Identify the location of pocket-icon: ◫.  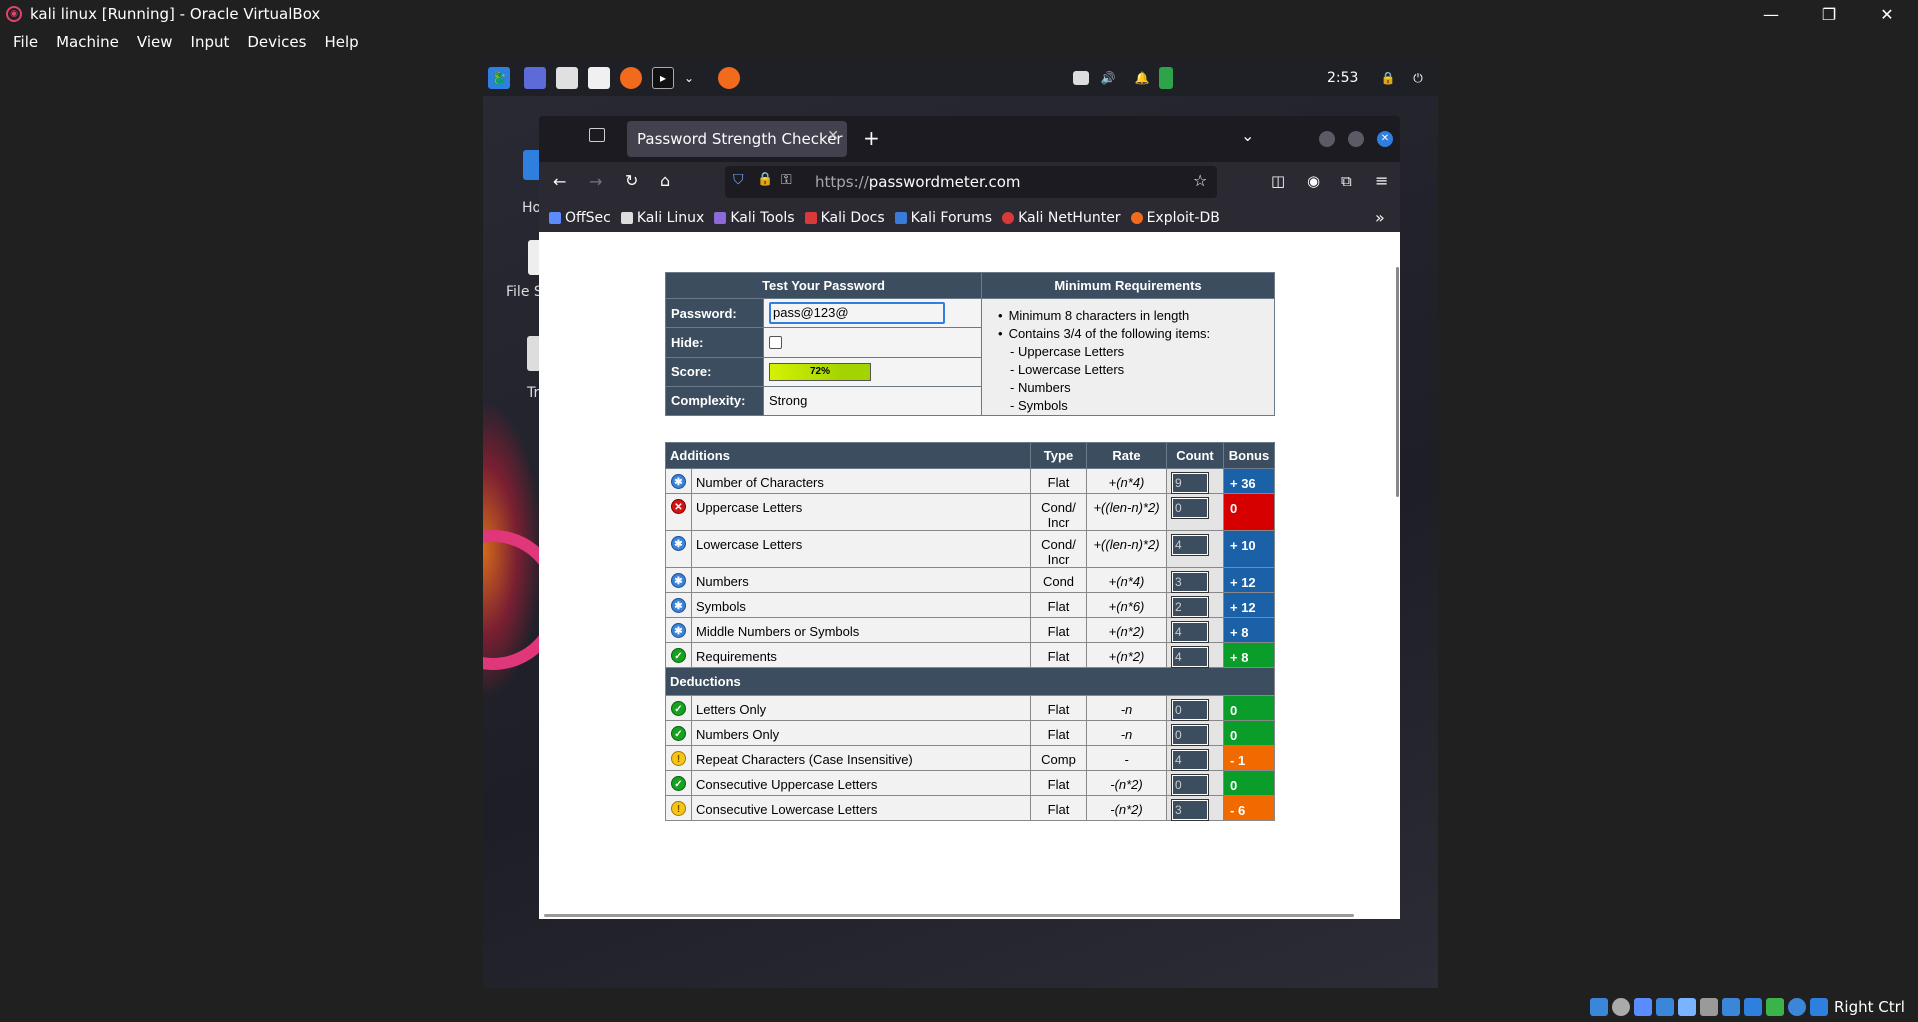
(1278, 181).